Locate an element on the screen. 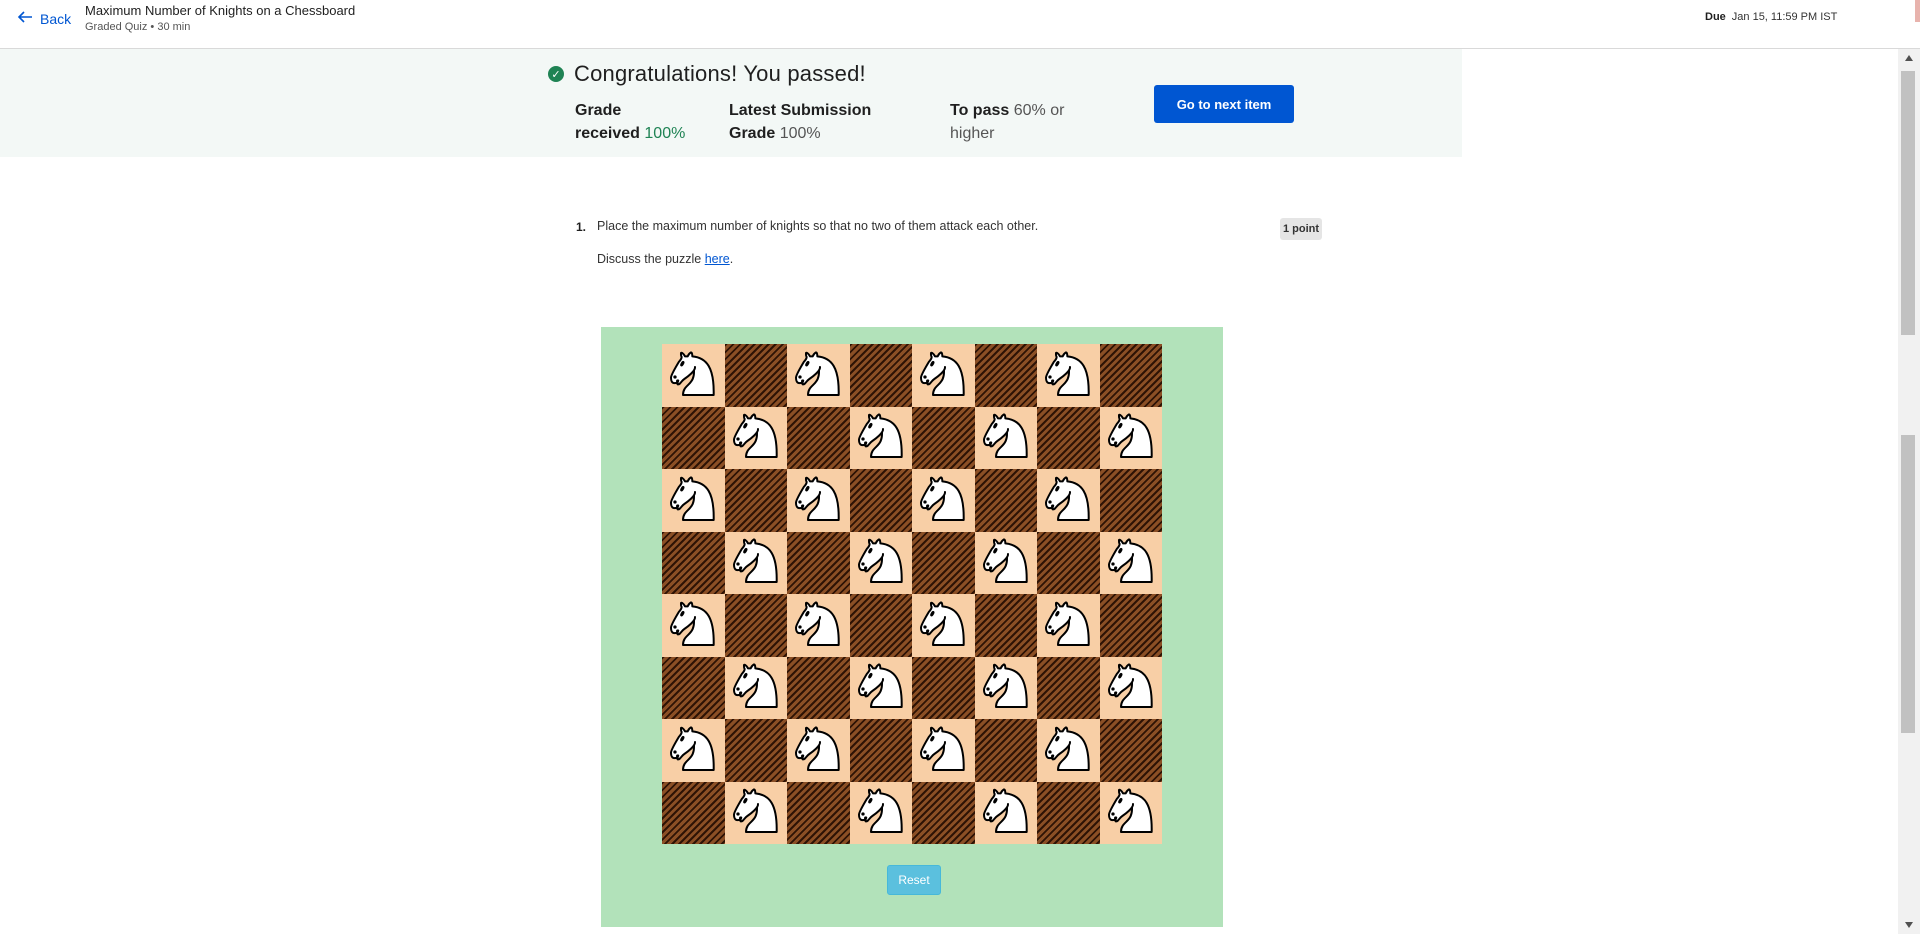  to-pass: To pass 60% or higher is located at coordinates (1007, 122).